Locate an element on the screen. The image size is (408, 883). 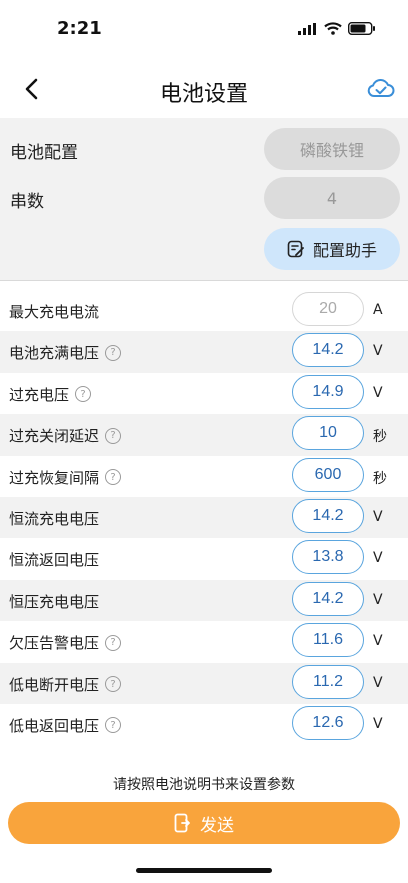
param-row: 恒流充电电压 V is located at coordinates (204, 517).